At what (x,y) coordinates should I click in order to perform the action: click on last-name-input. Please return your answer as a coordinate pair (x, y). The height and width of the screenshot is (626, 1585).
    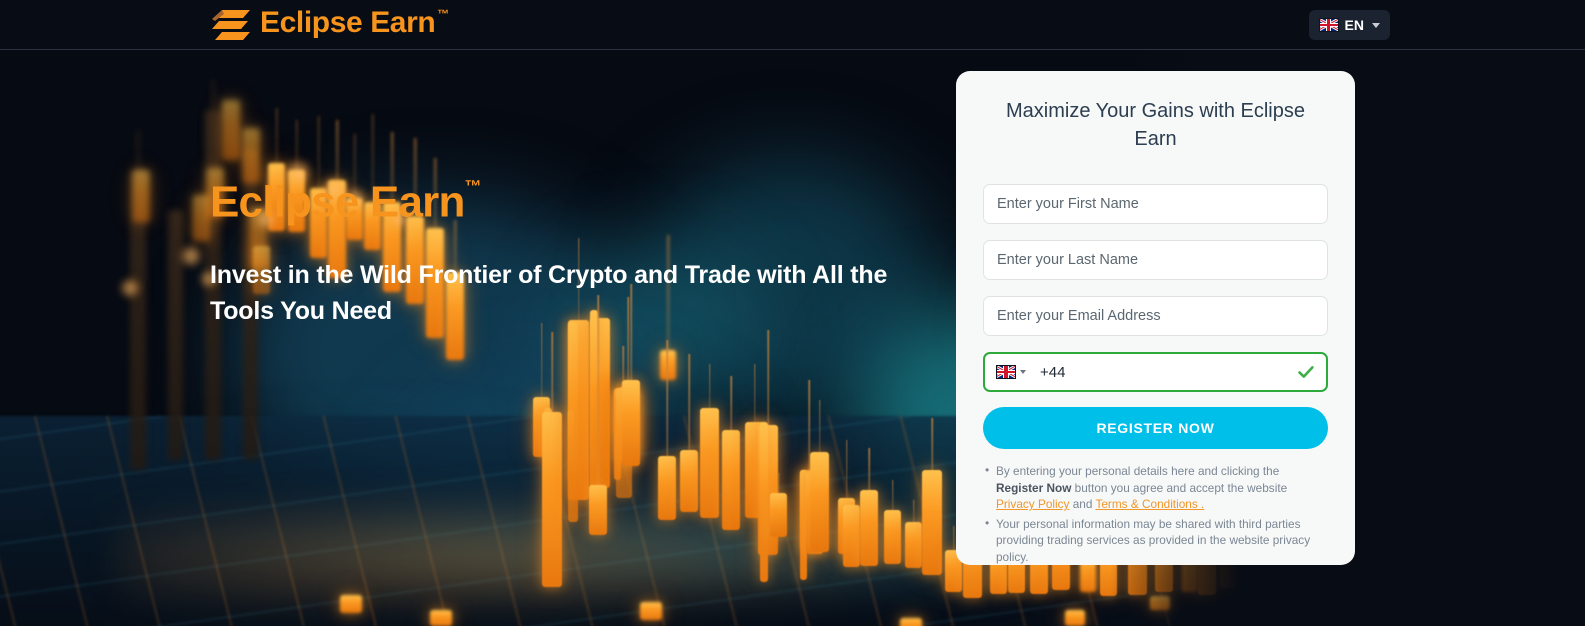
    Looking at the image, I should click on (1155, 260).